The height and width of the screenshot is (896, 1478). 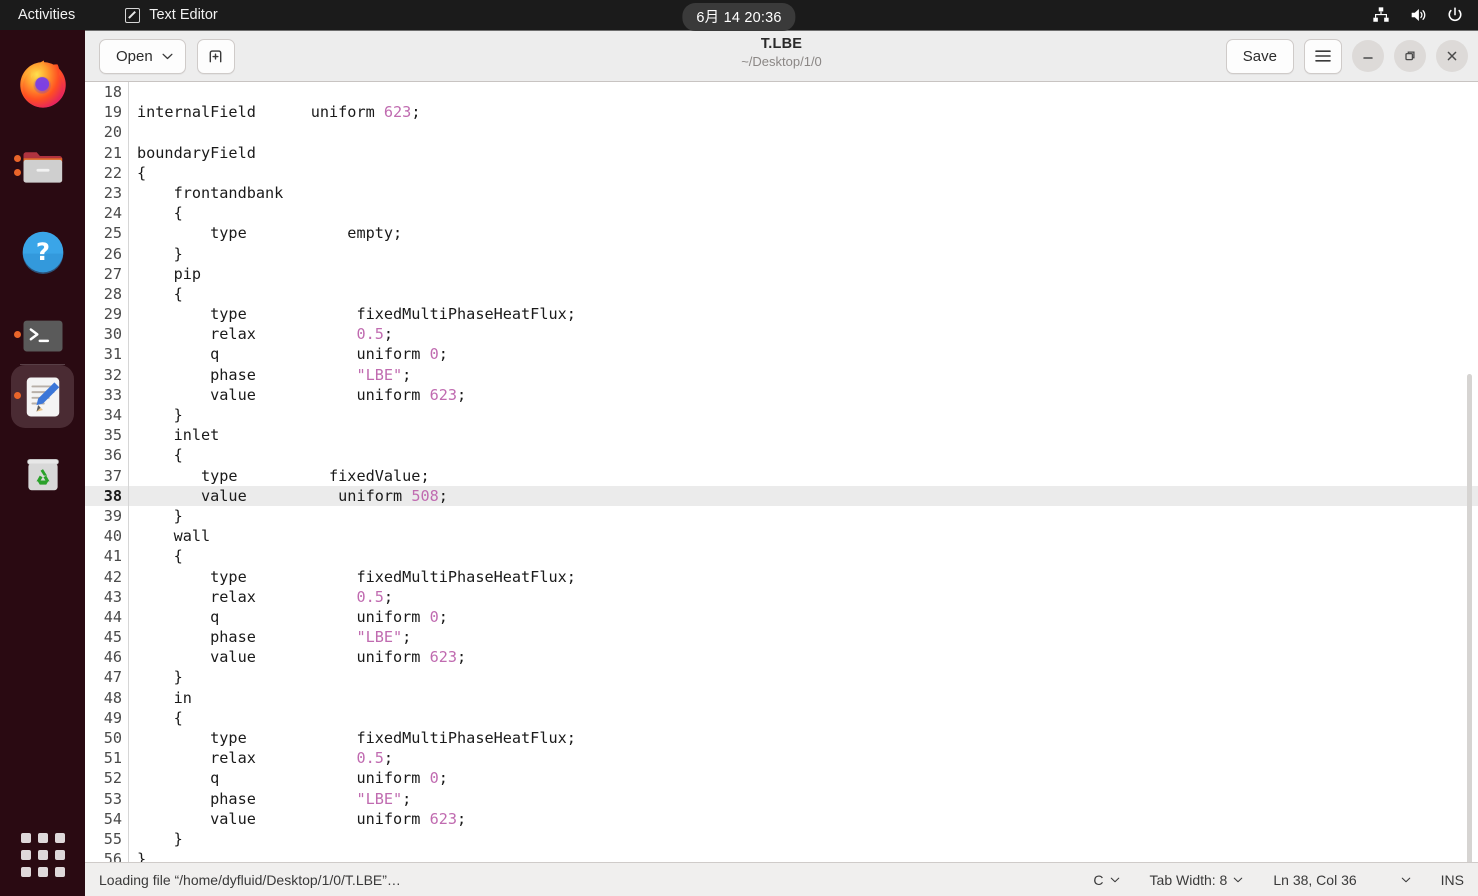 What do you see at coordinates (781, 334) in the screenshot?
I see `code-line: 30 relax 0.5;` at bounding box center [781, 334].